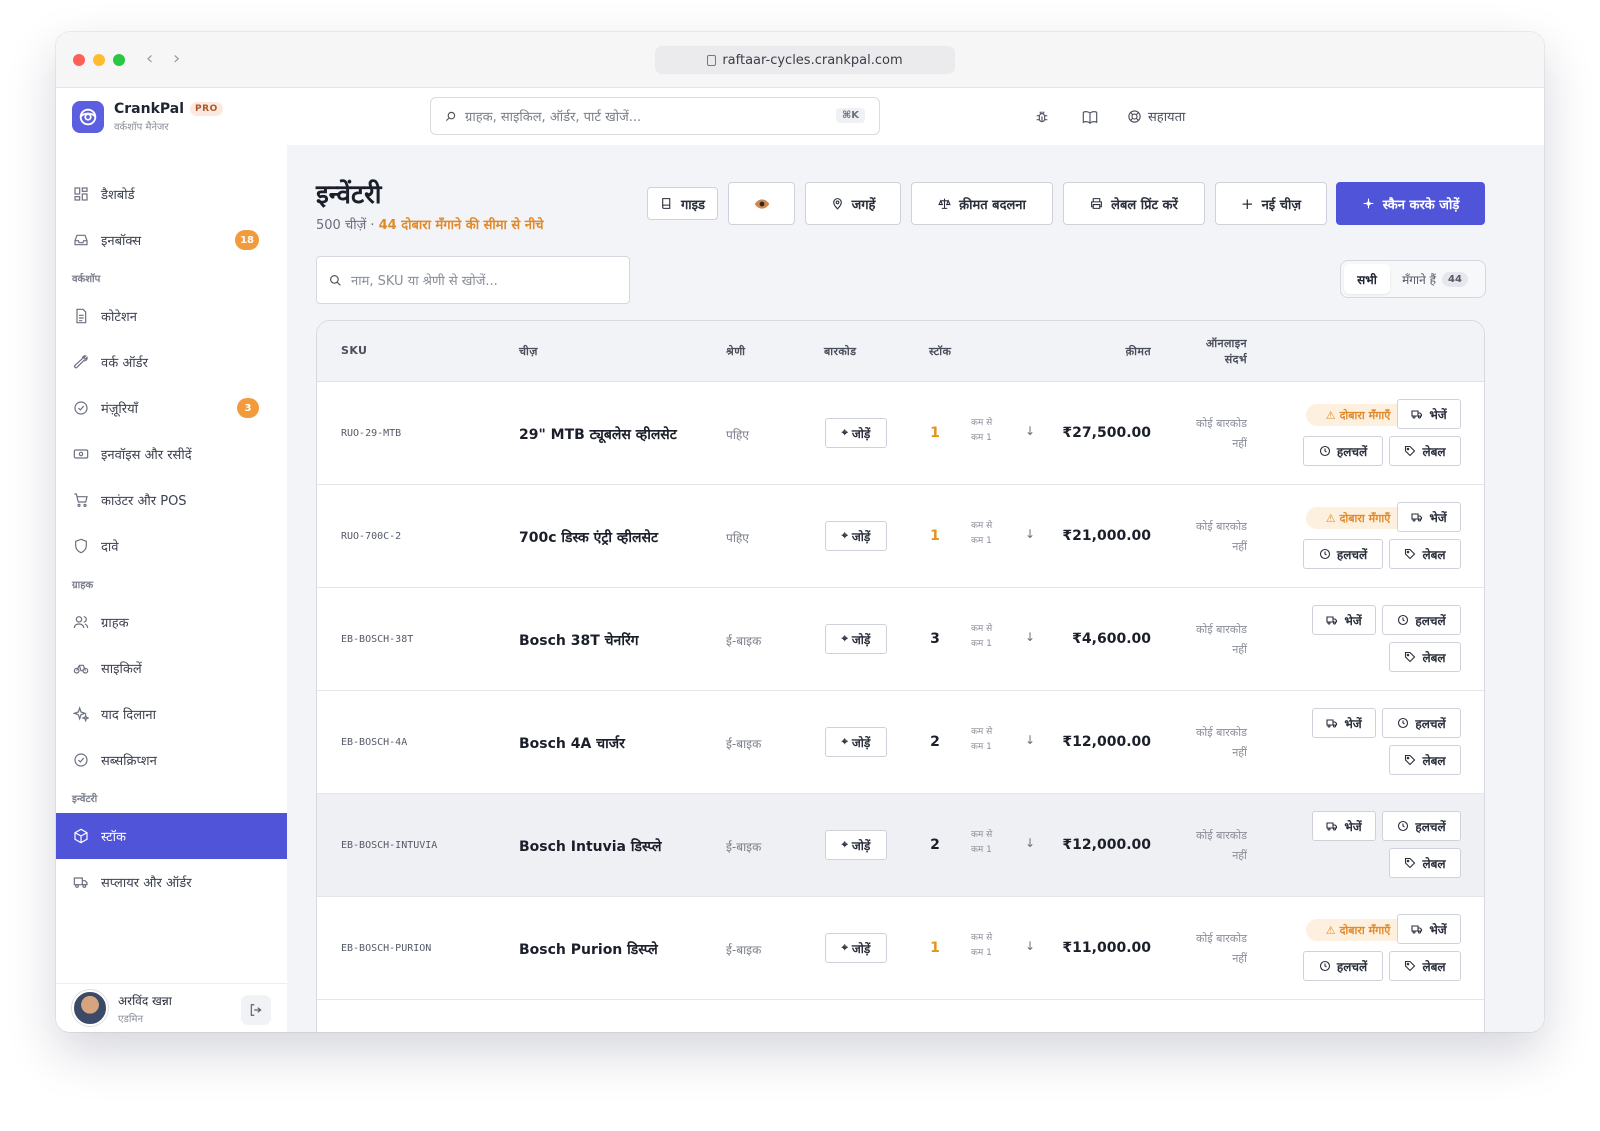  Describe the element at coordinates (572, 743) in the screenshot. I see `row-item-name: Bosch 4A चार्जर` at that location.